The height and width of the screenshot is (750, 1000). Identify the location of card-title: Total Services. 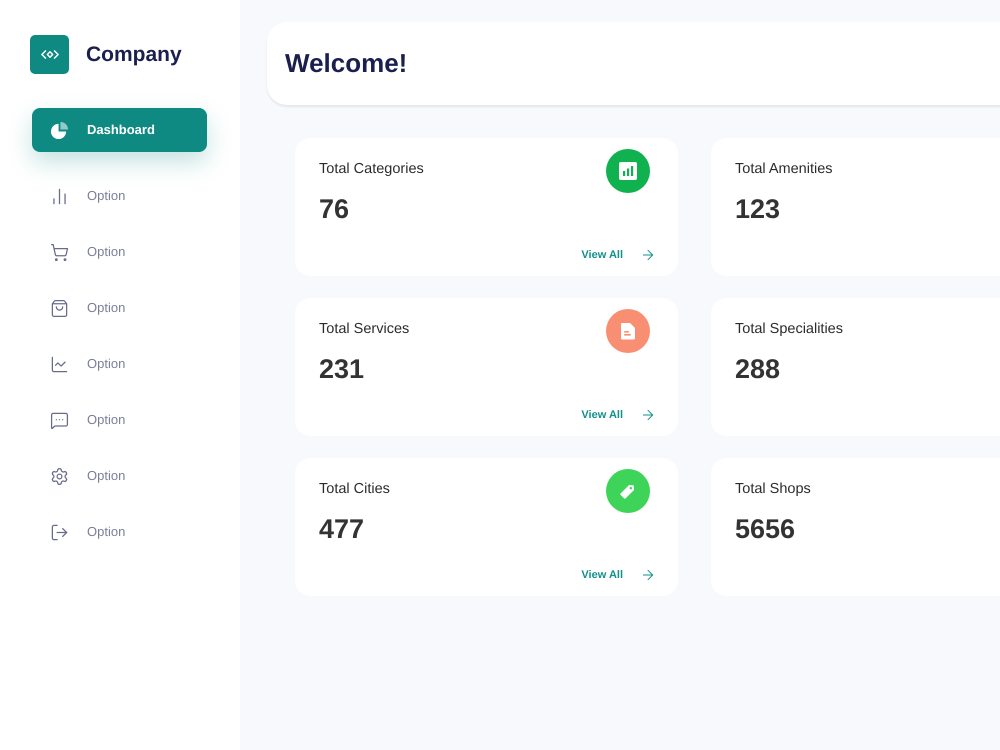
(364, 329).